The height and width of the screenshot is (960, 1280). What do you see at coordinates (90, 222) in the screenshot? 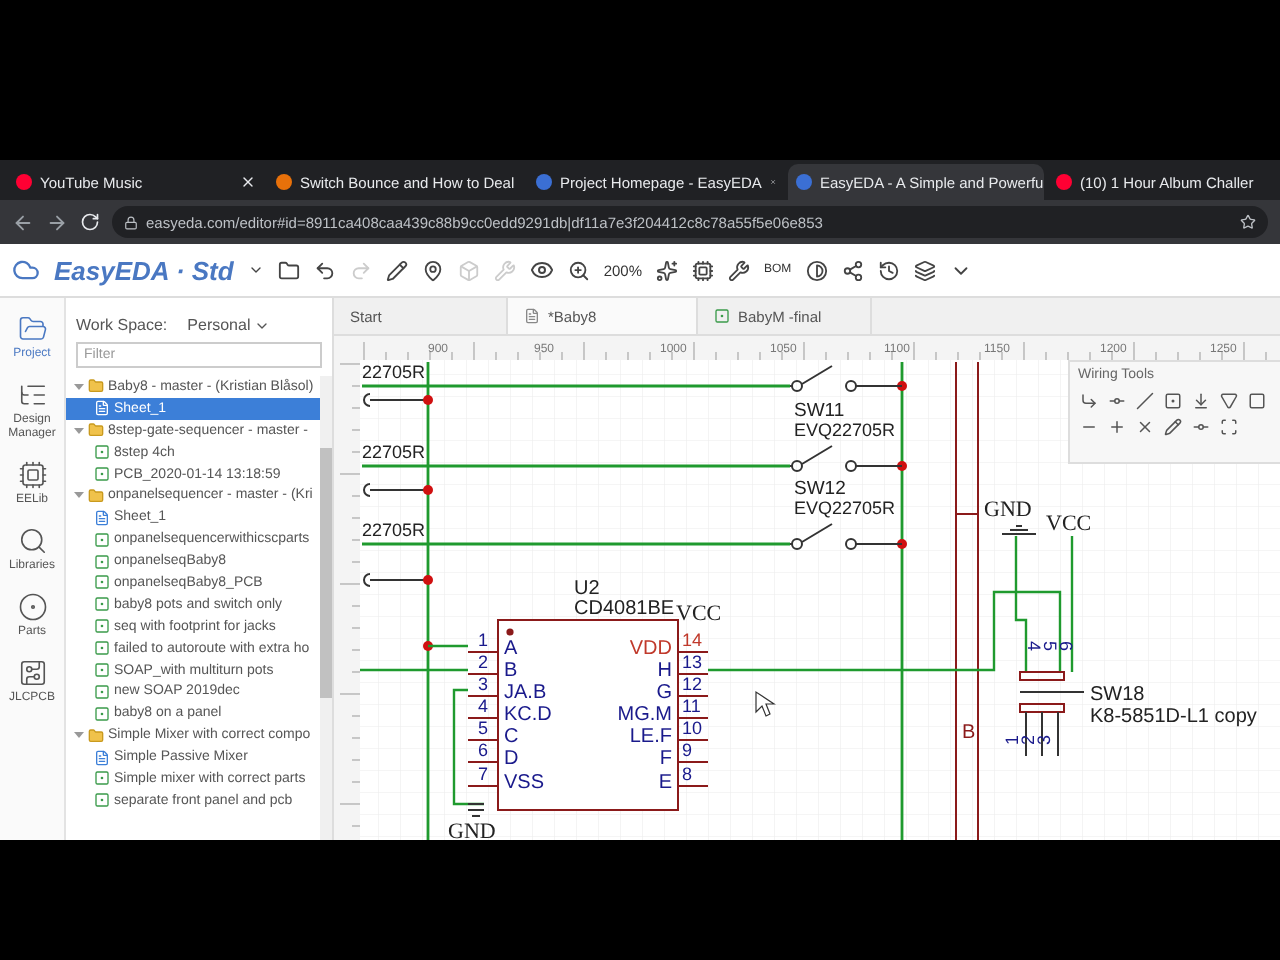
I see `reload-icon` at bounding box center [90, 222].